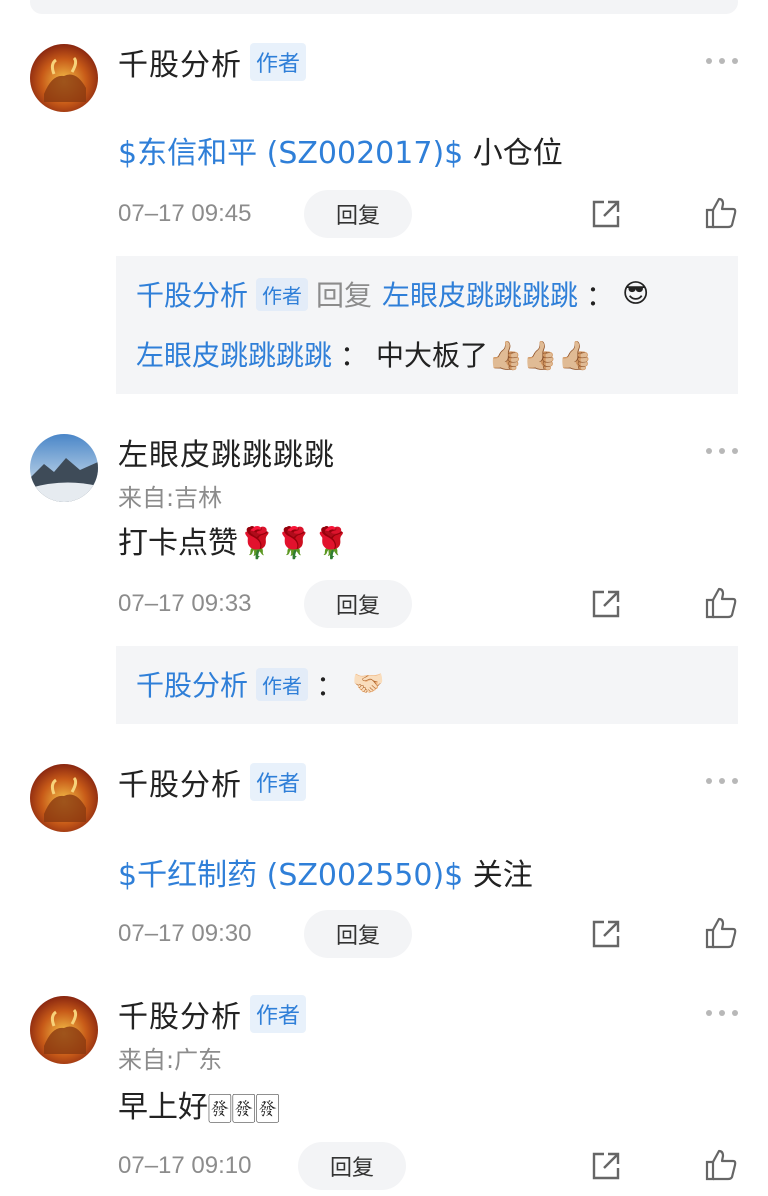 The height and width of the screenshot is (1196, 768). I want to click on reply-text: 🤝🏻, so click(368, 684).